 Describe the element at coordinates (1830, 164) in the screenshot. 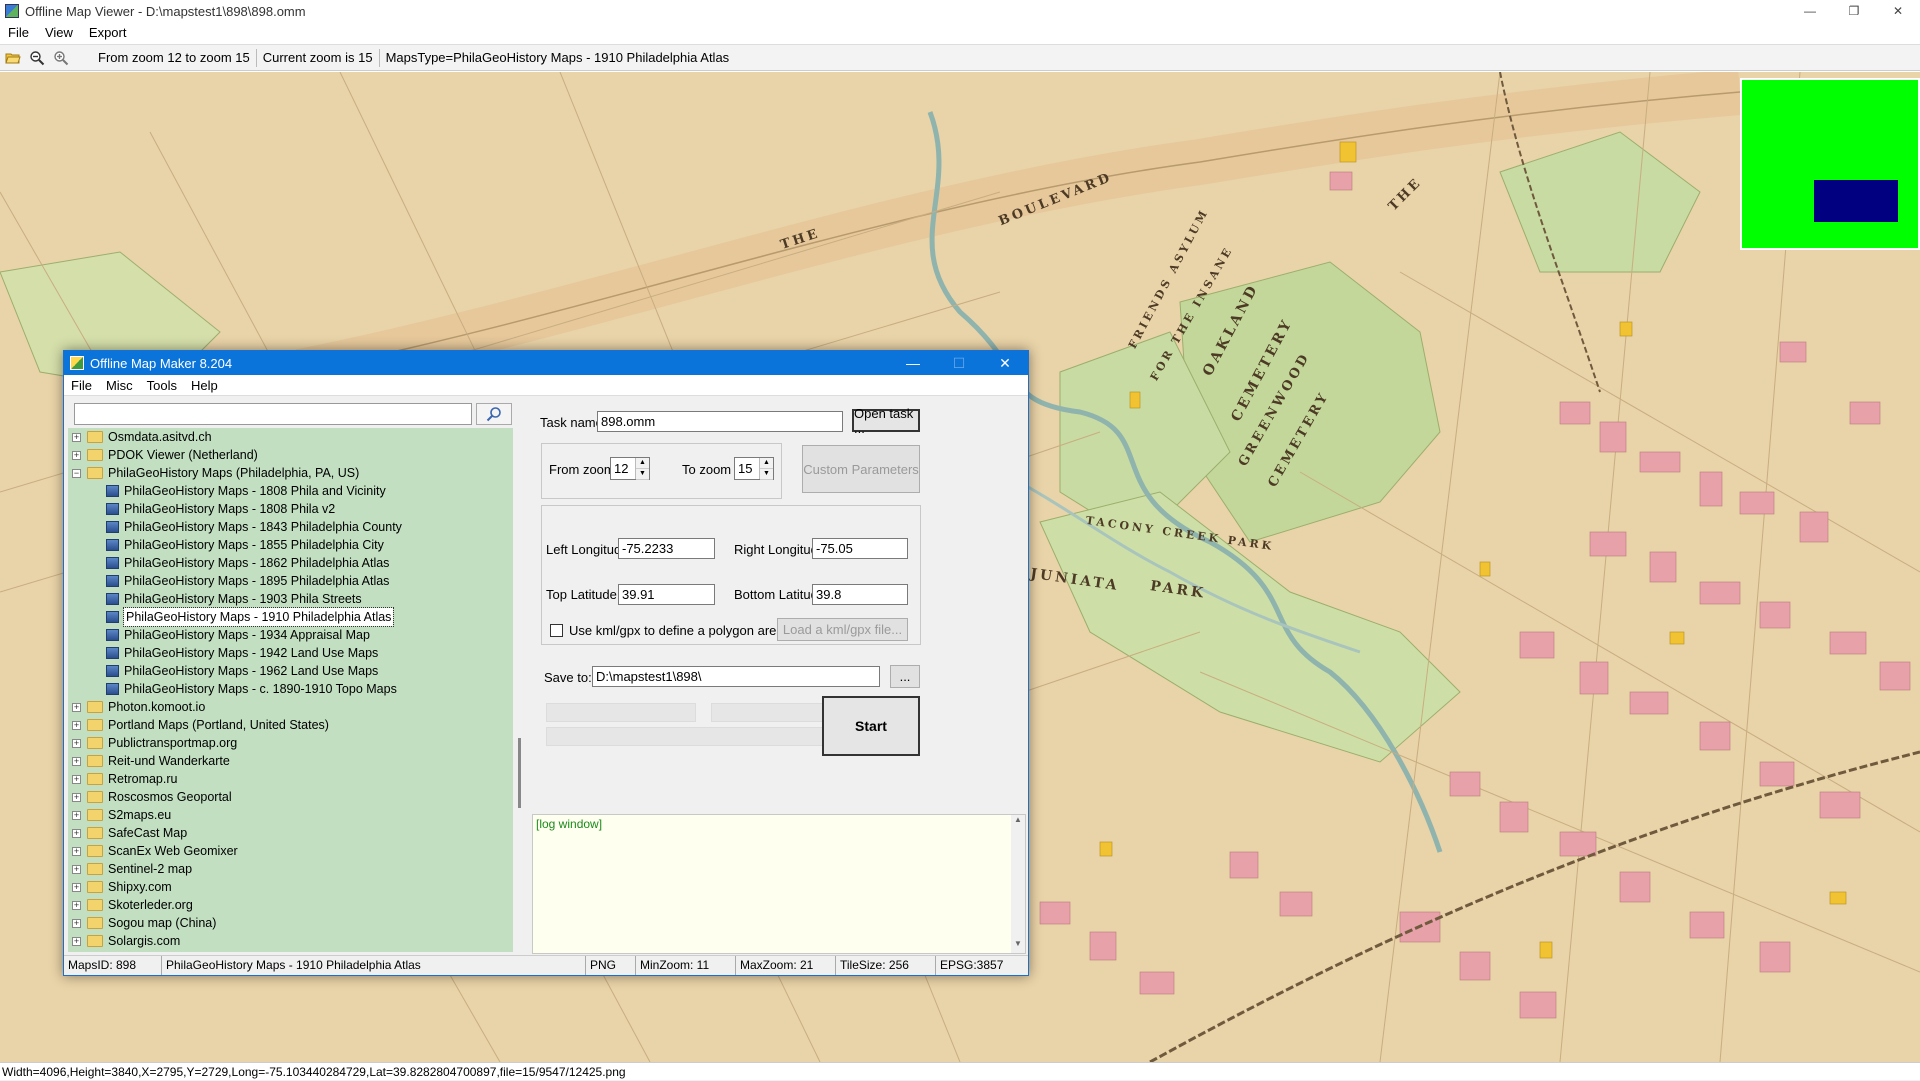

I see `overview-minimap` at that location.